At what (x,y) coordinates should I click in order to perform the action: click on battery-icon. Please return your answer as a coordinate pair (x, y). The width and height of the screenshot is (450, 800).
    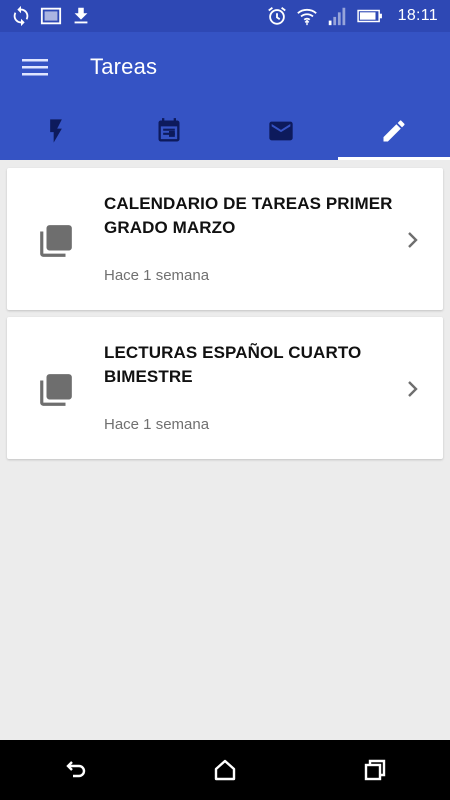
    Looking at the image, I should click on (370, 16).